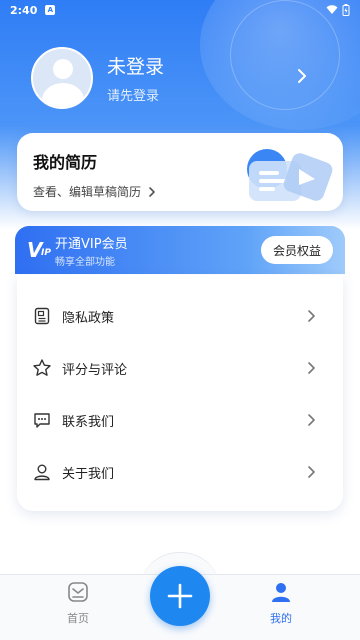 The image size is (360, 640). Describe the element at coordinates (290, 175) in the screenshot. I see `resume-illustration-icon` at that location.